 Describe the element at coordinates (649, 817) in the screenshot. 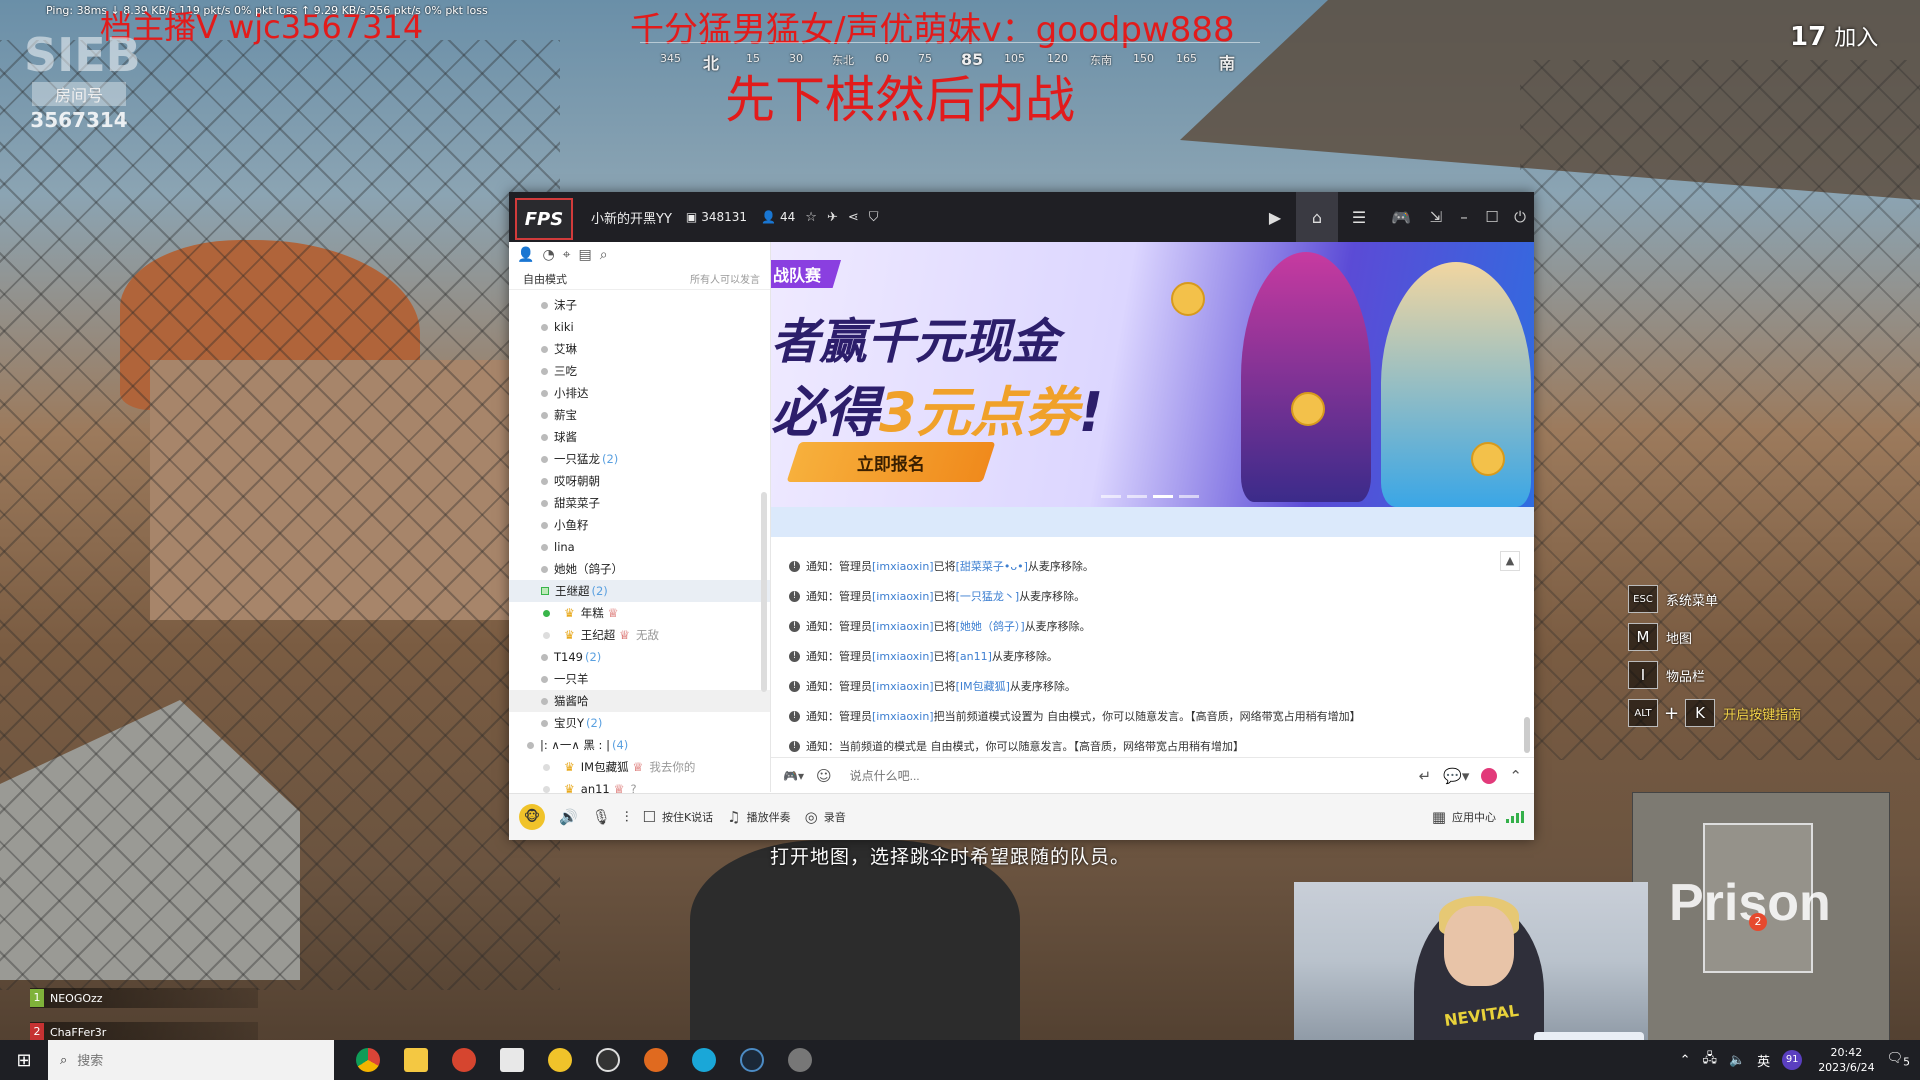

I see `checkbox-icon: ☐` at that location.